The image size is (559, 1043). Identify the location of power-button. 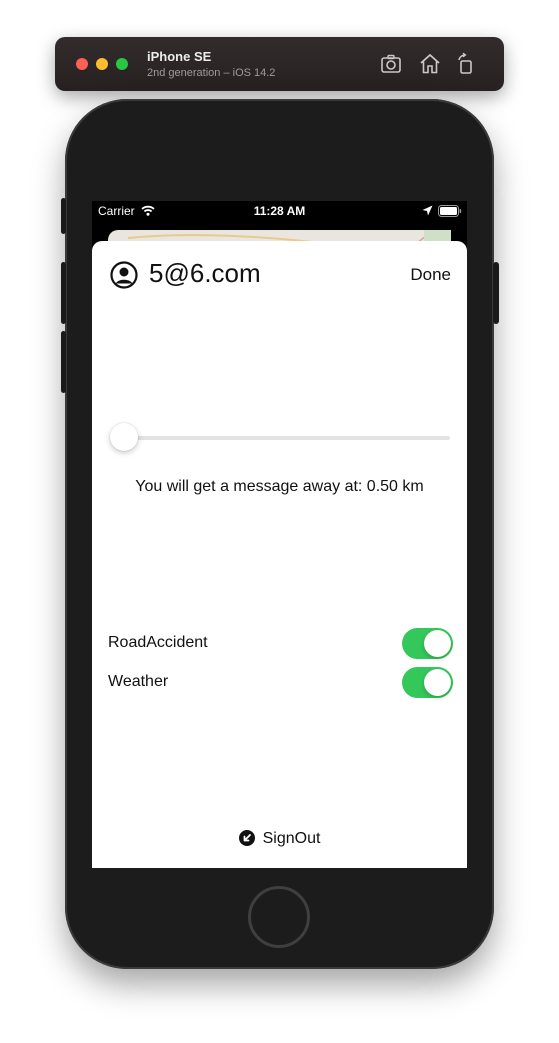
(496, 293).